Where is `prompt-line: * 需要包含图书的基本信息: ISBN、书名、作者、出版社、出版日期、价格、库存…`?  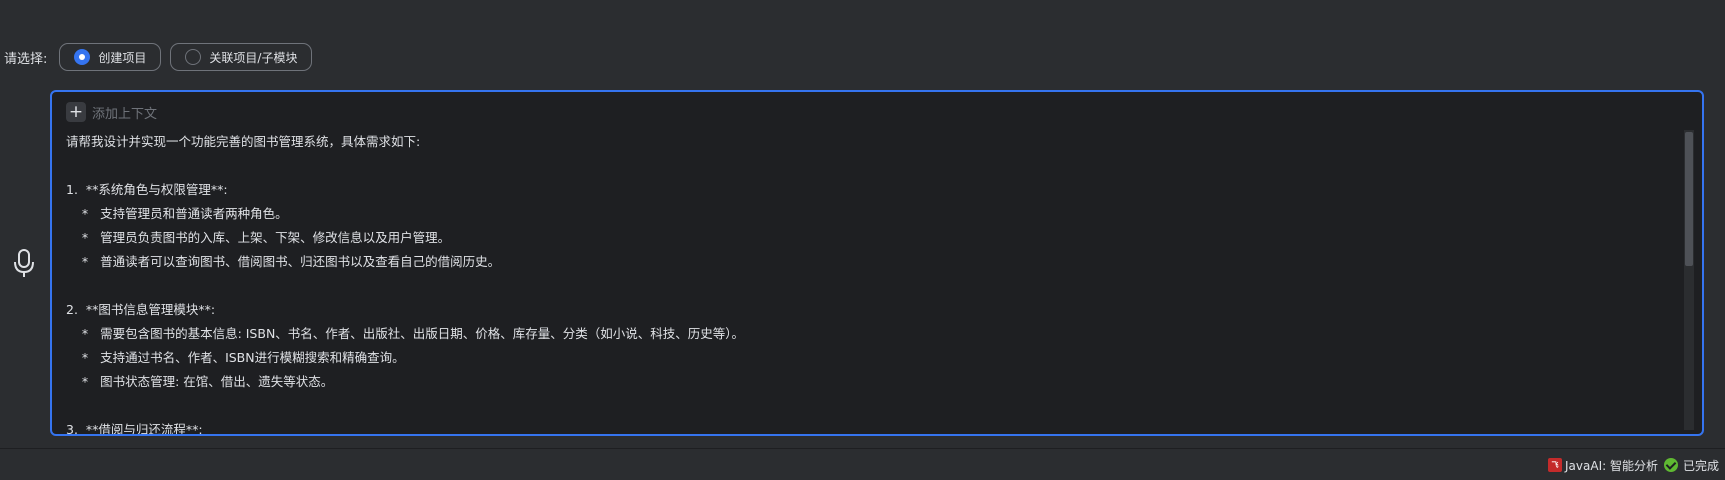 prompt-line: * 需要包含图书的基本信息: ISBN、书名、作者、出版社、出版日期、价格、库存… is located at coordinates (405, 333).